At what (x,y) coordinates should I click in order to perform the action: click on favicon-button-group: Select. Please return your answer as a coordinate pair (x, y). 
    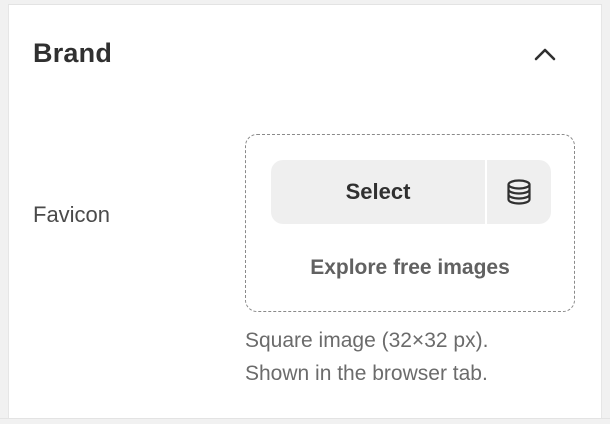
    Looking at the image, I should click on (411, 192).